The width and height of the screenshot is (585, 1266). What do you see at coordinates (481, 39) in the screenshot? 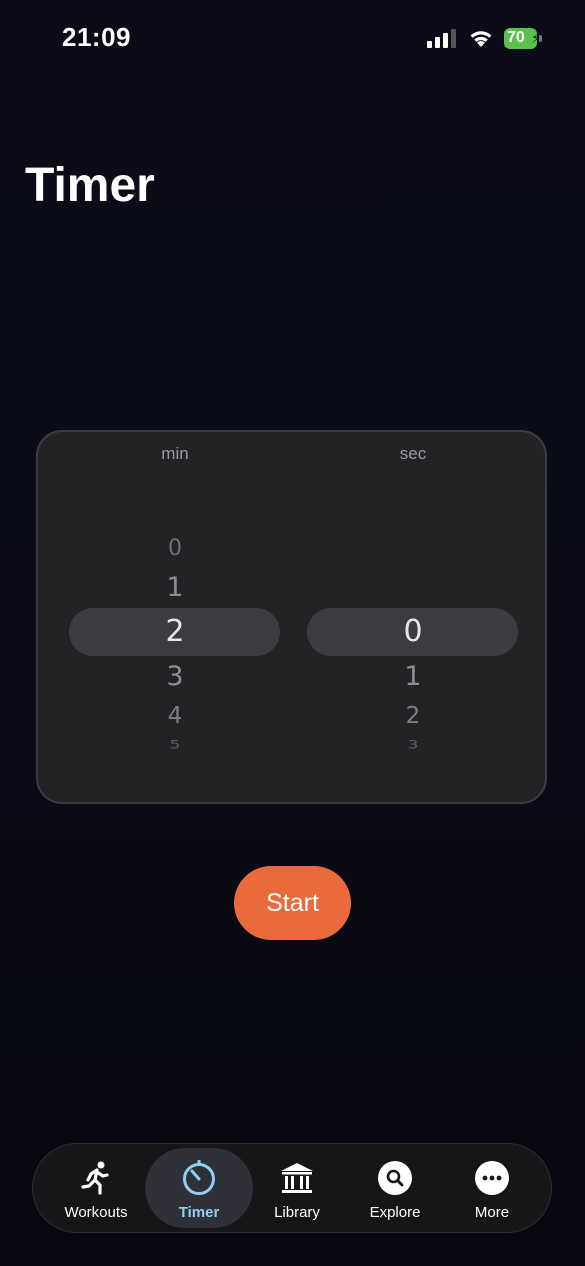
I see `wifi-icon` at bounding box center [481, 39].